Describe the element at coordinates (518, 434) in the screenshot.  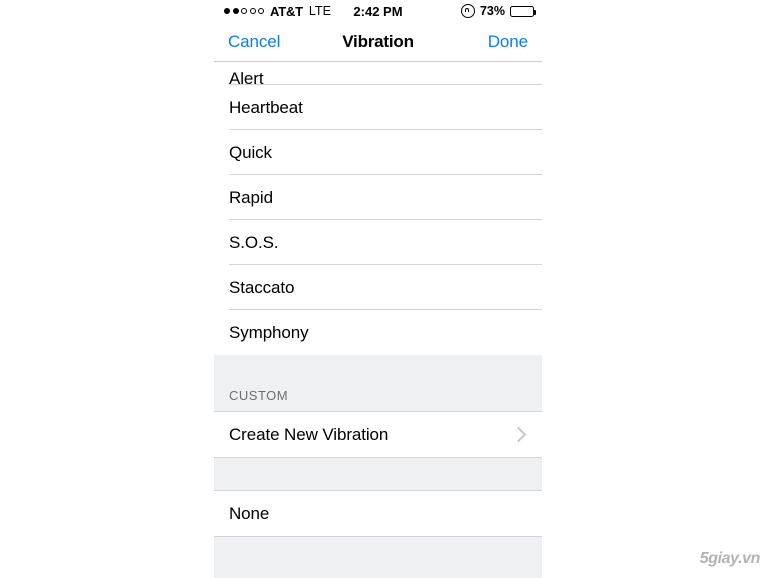
I see `chevron-right-icon` at that location.